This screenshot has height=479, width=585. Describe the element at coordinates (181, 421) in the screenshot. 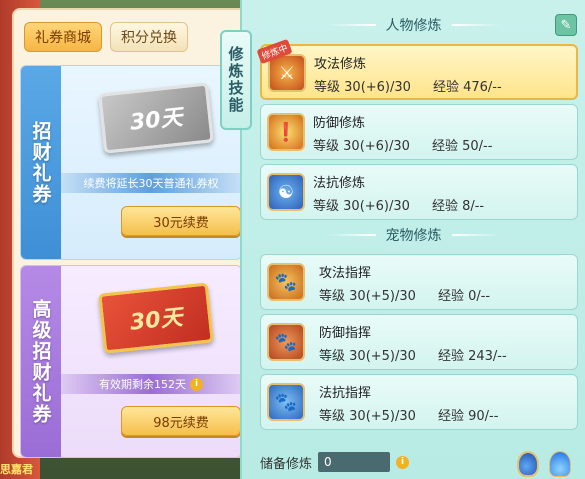

I see `renew-98-button: 98元续费` at that location.